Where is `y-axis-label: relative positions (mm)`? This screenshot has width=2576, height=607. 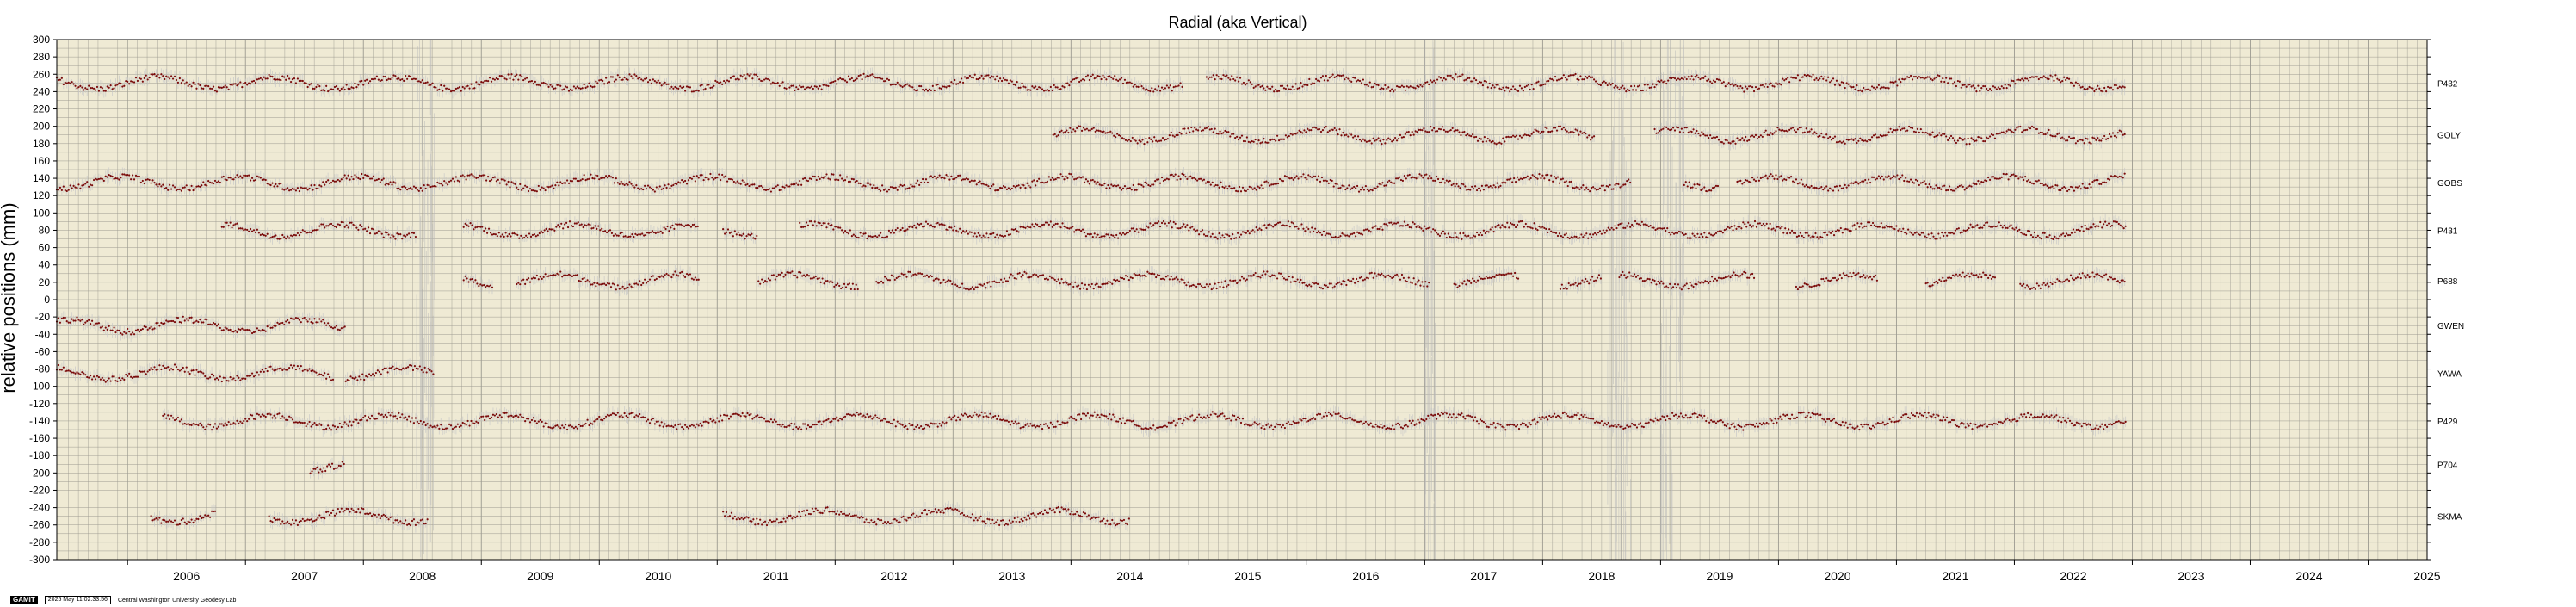
y-axis-label: relative positions (mm) is located at coordinates (9, 297).